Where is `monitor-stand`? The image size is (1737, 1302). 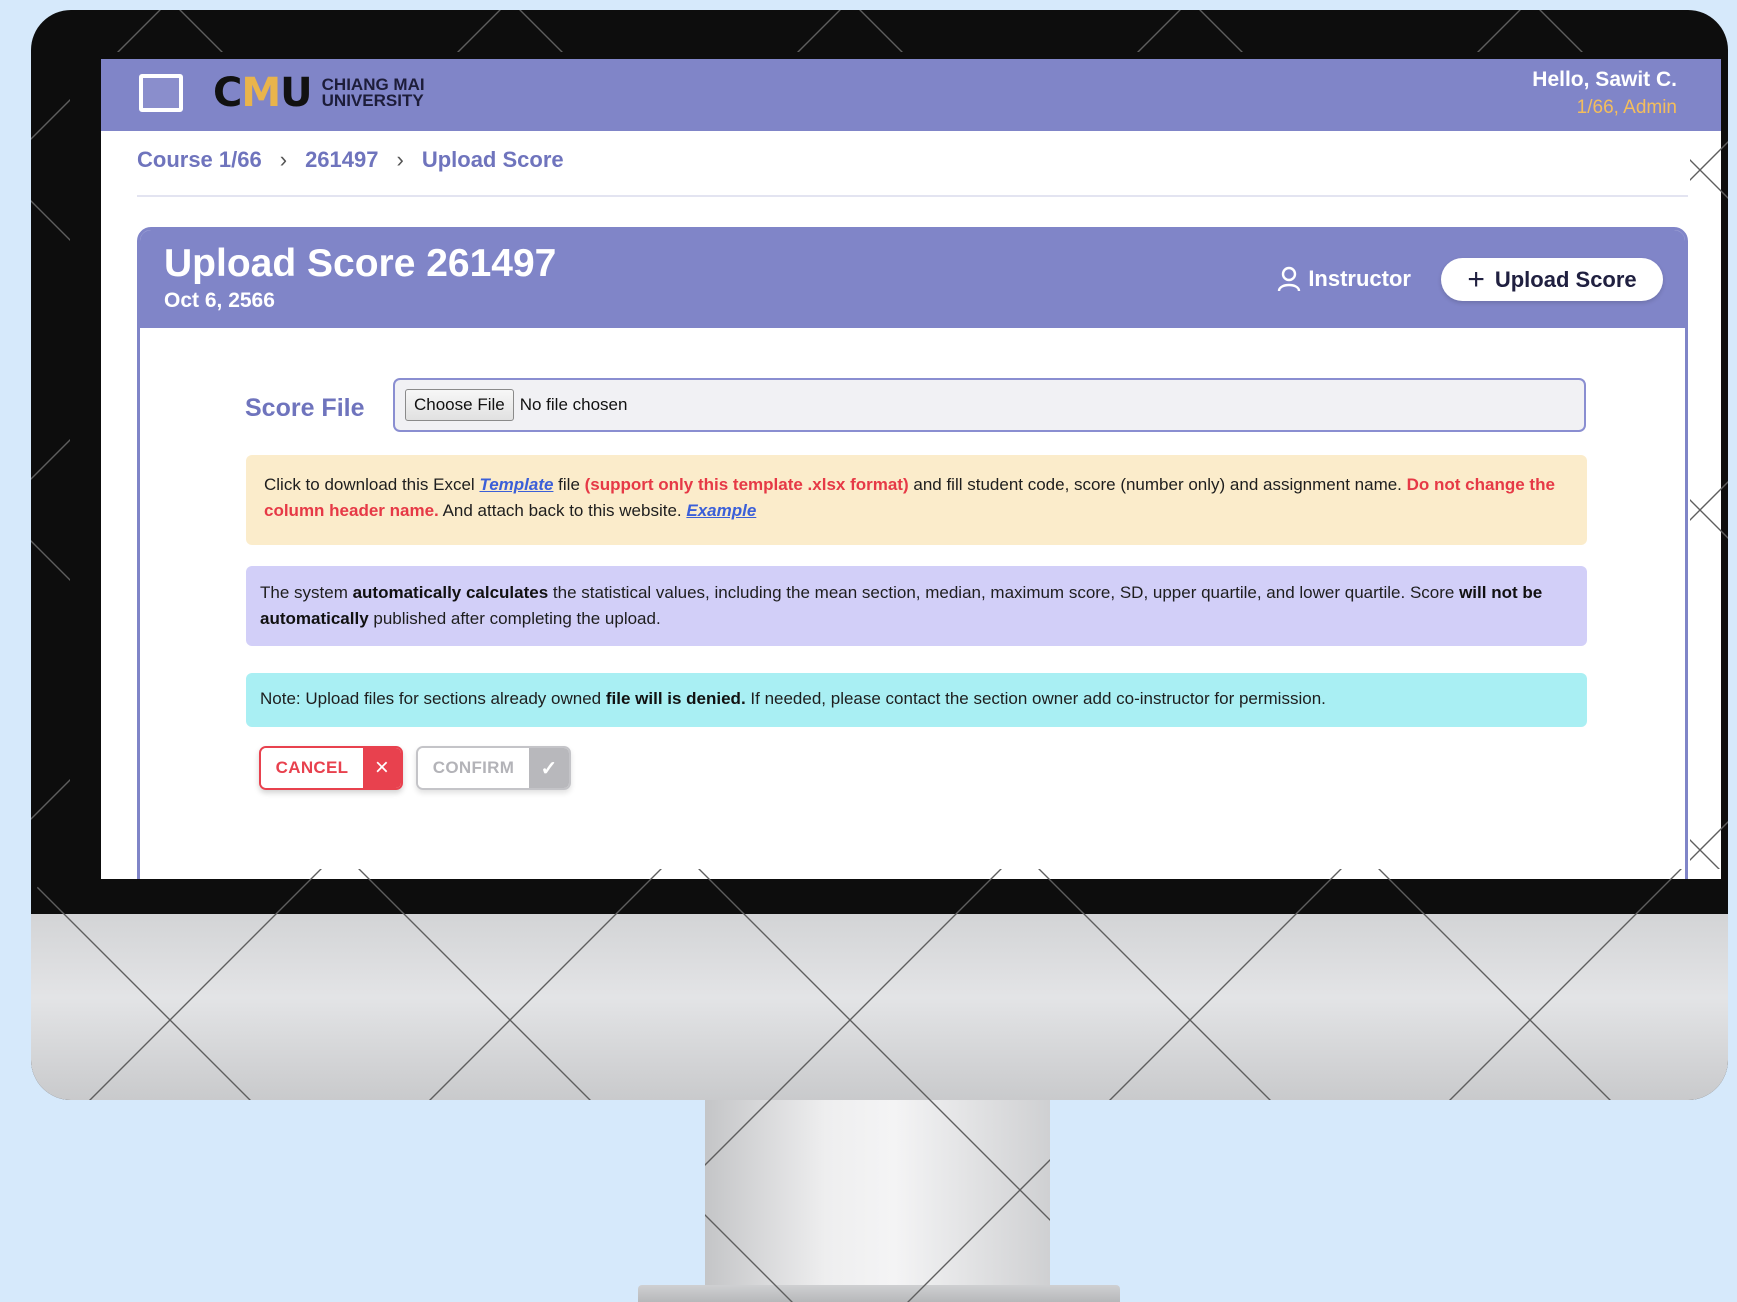
monitor-stand is located at coordinates (877, 1197).